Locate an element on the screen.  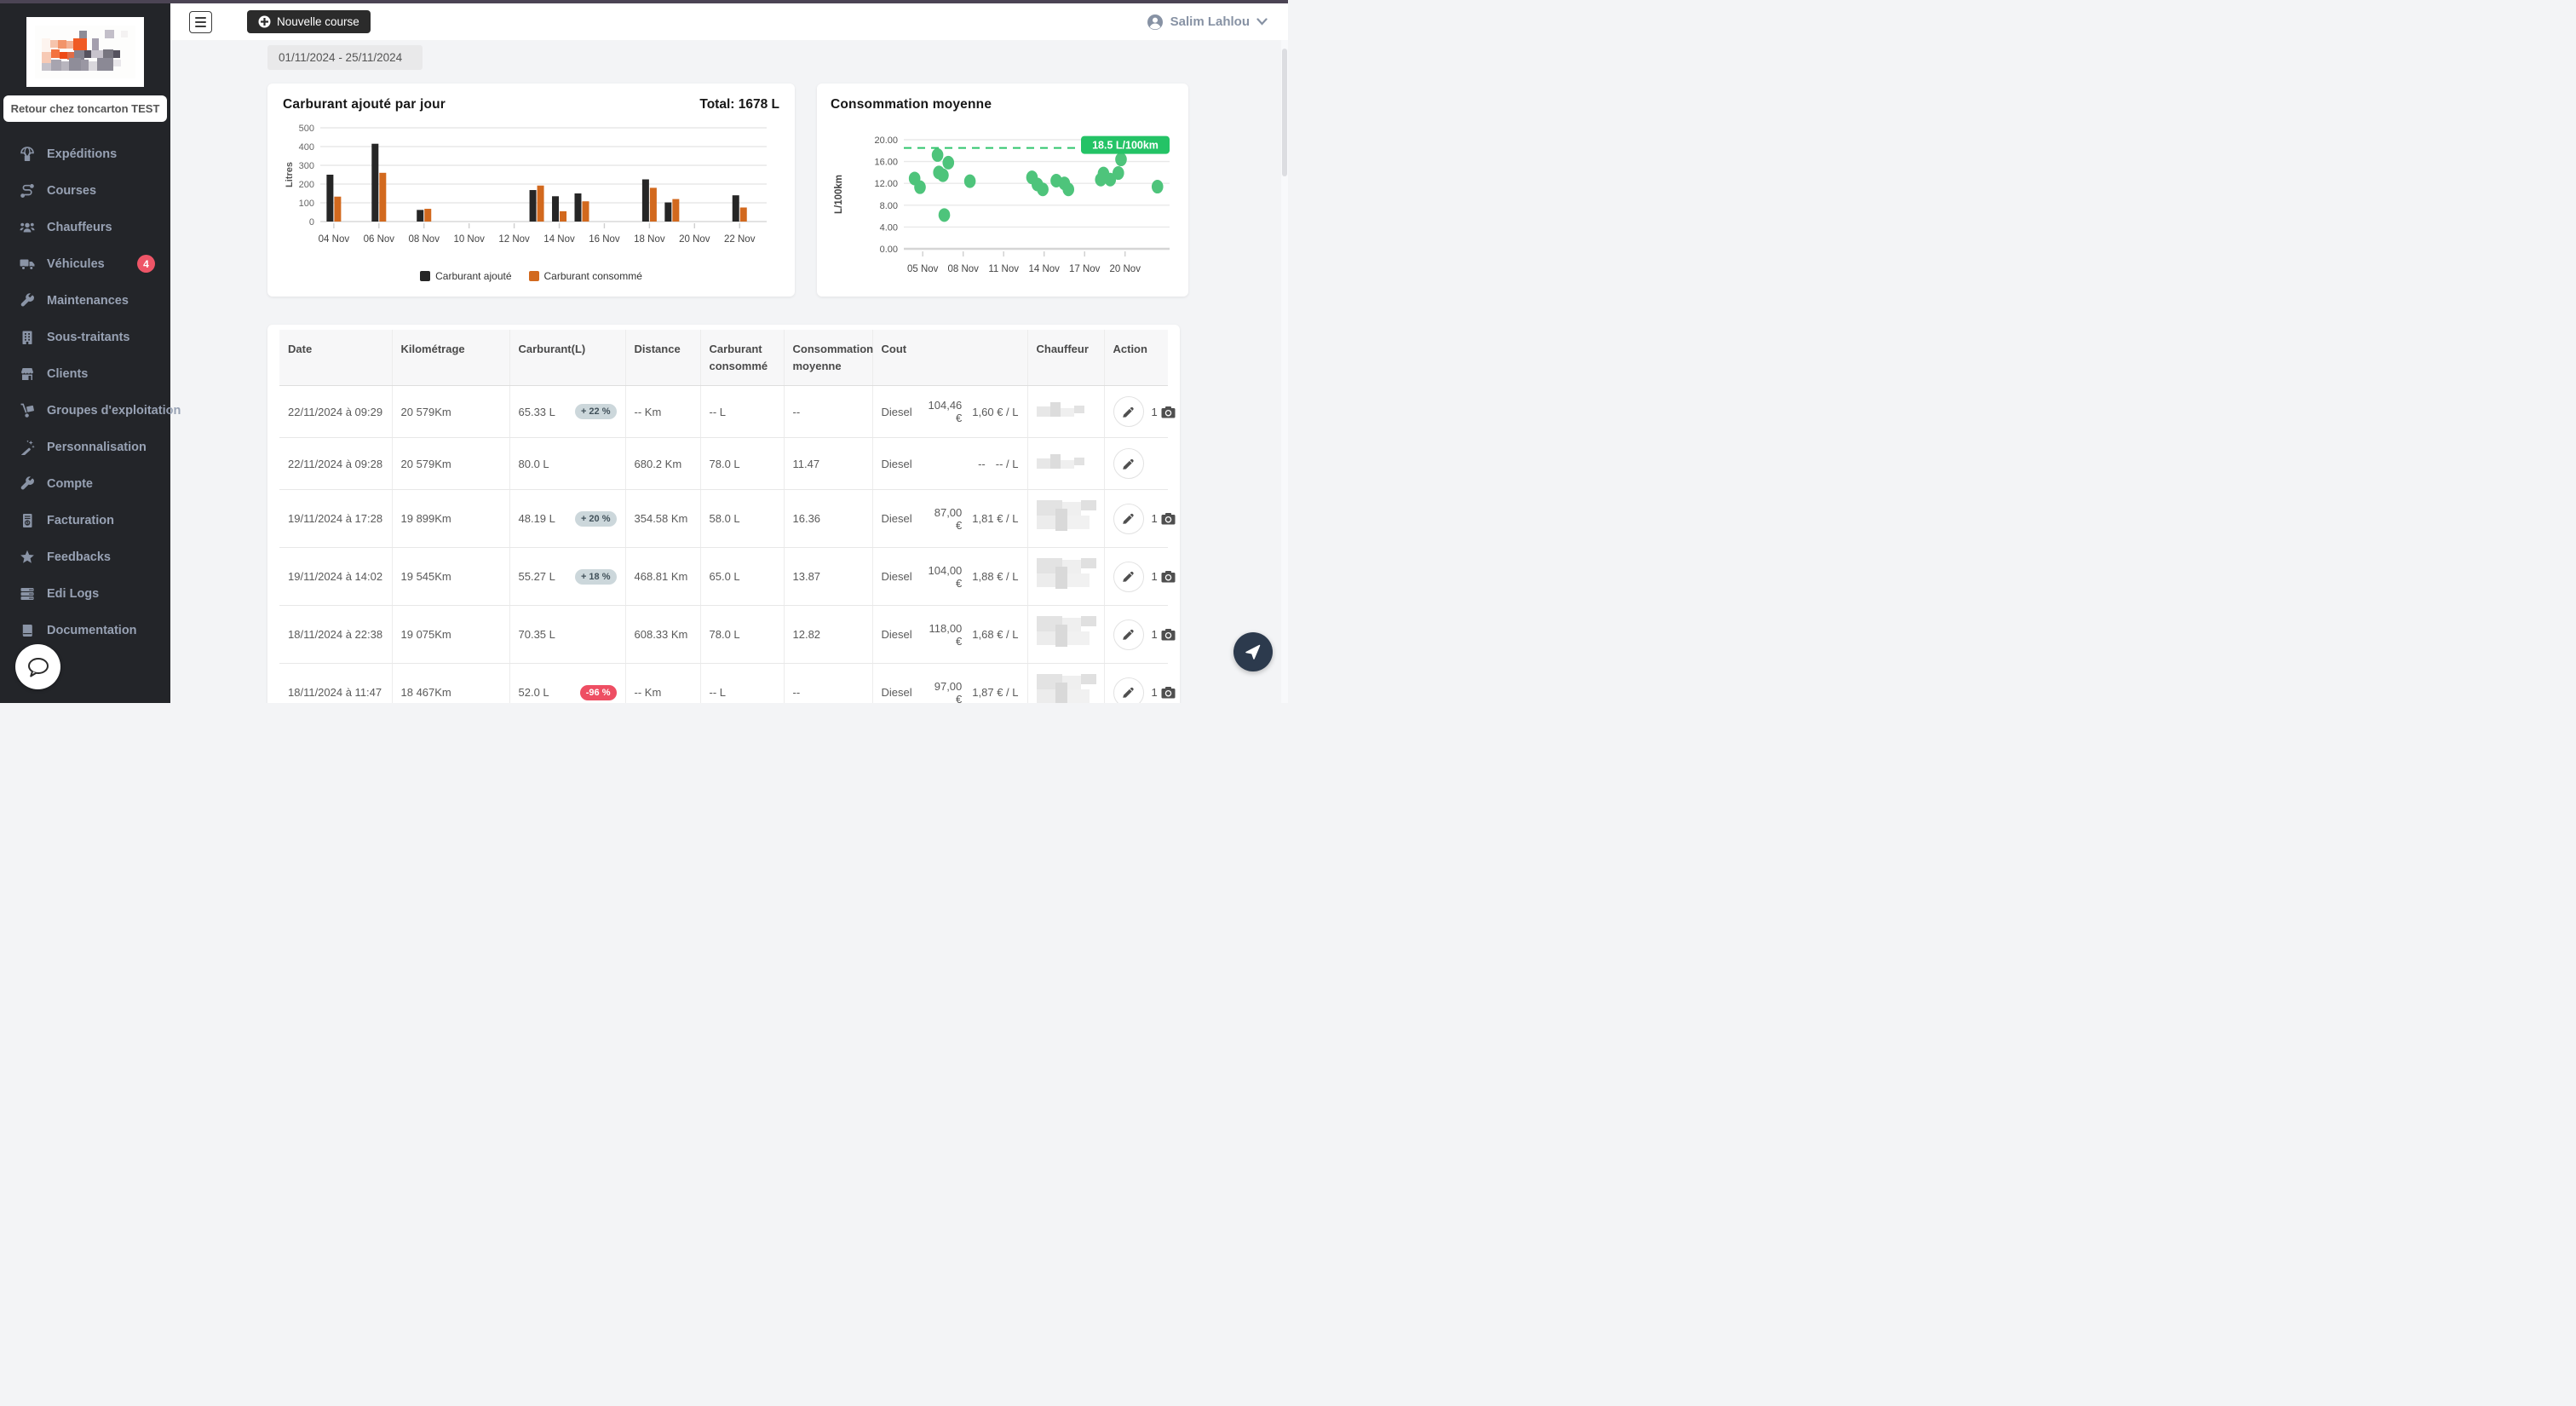
cell-date: 22/11/2024 à 09:29 is located at coordinates (336, 411).